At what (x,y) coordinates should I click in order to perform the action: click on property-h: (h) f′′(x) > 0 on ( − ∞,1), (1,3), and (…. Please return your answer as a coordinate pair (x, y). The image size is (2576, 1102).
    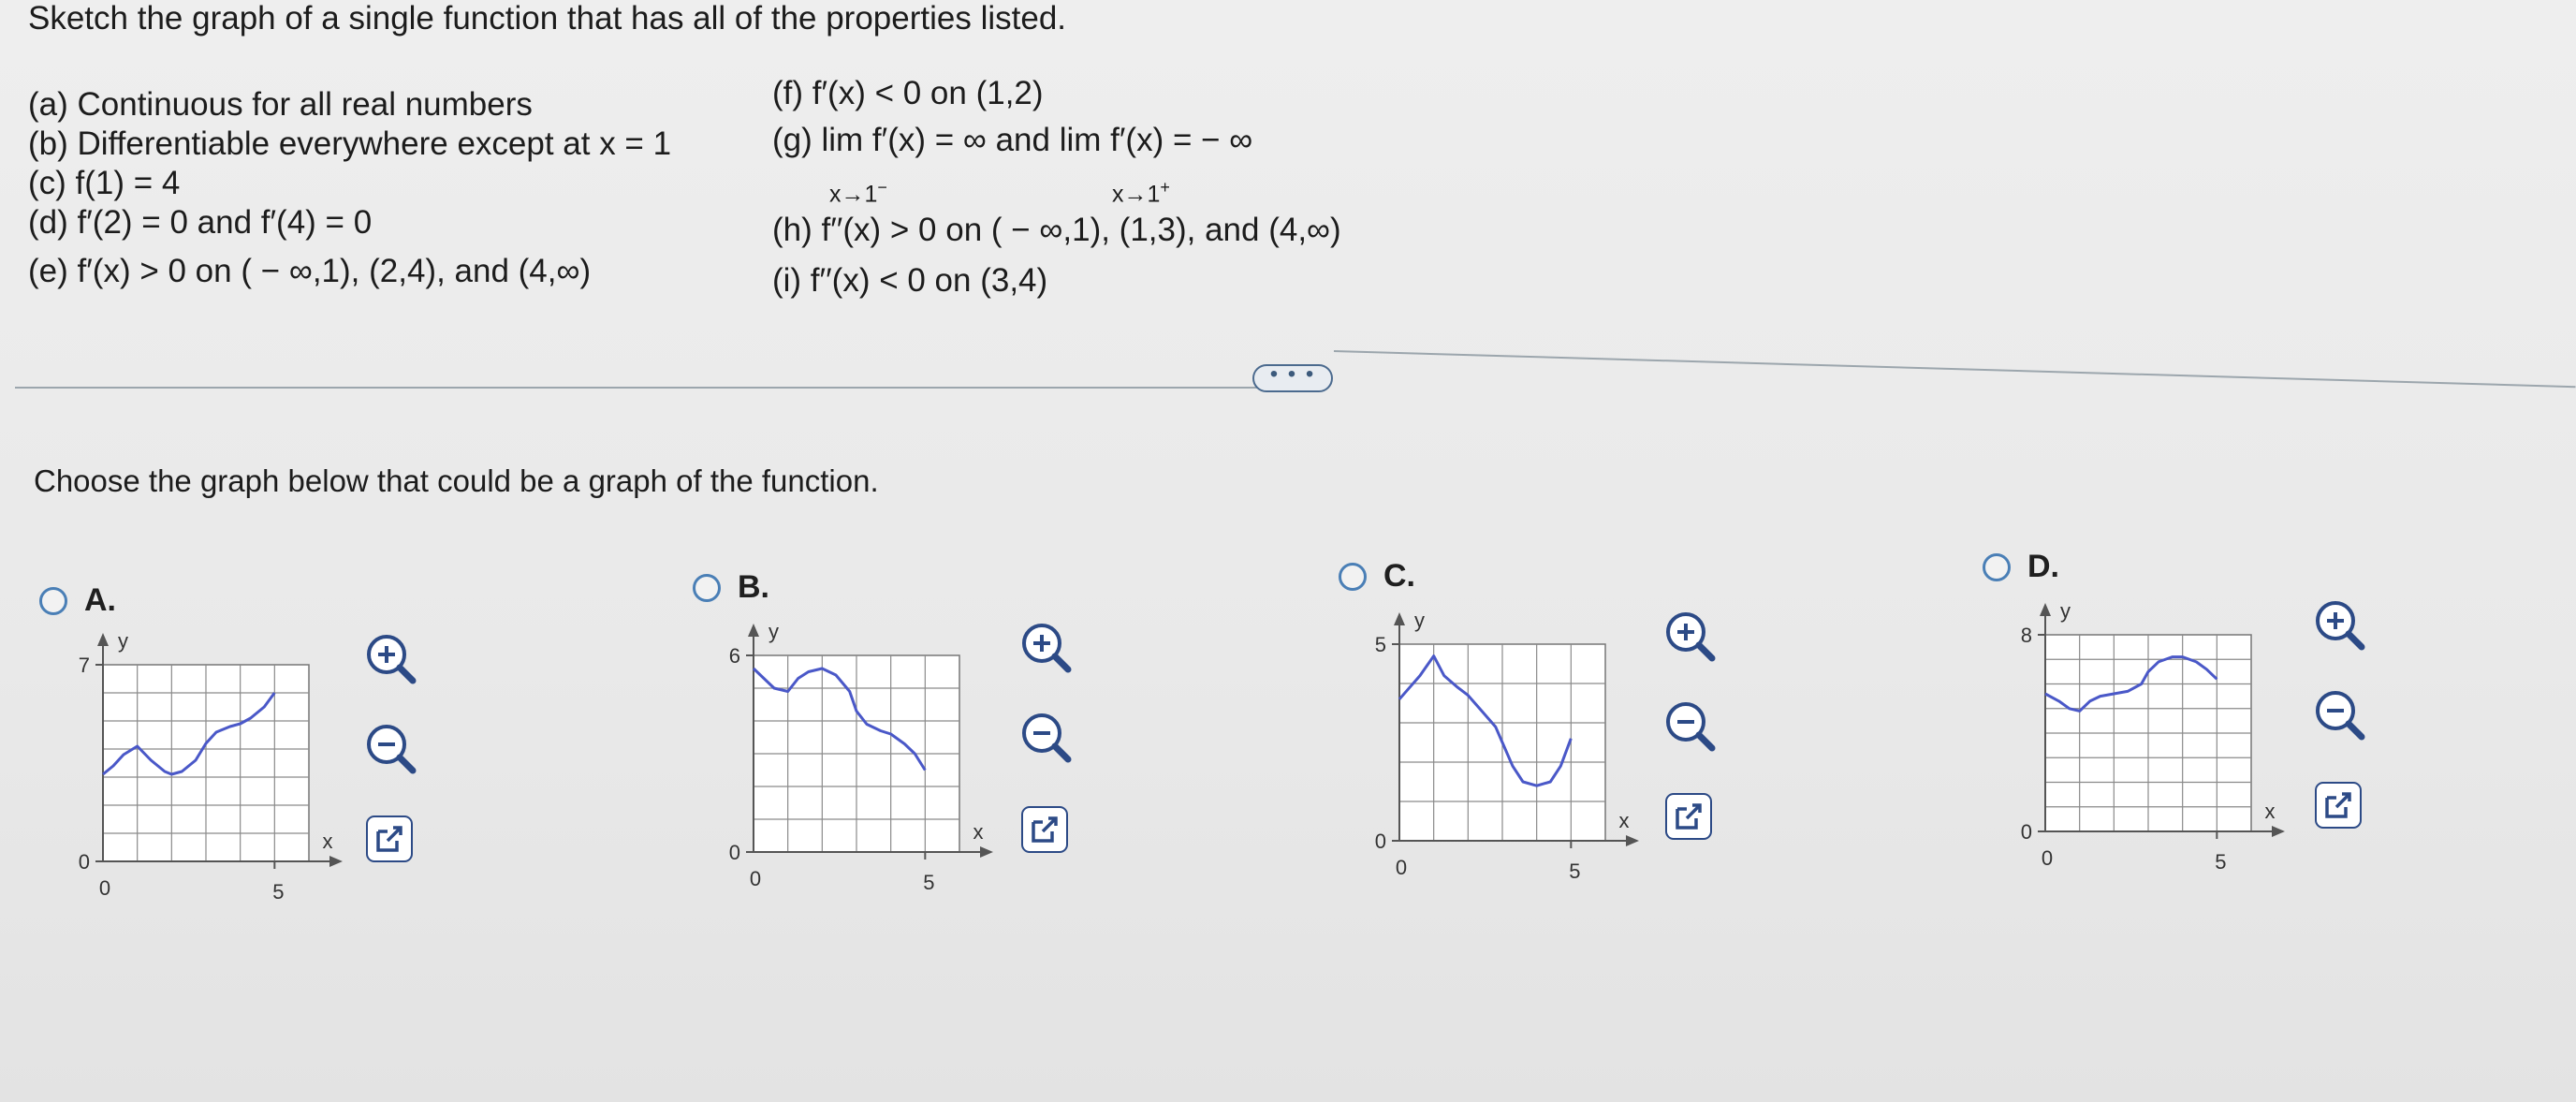
    Looking at the image, I should click on (1056, 230).